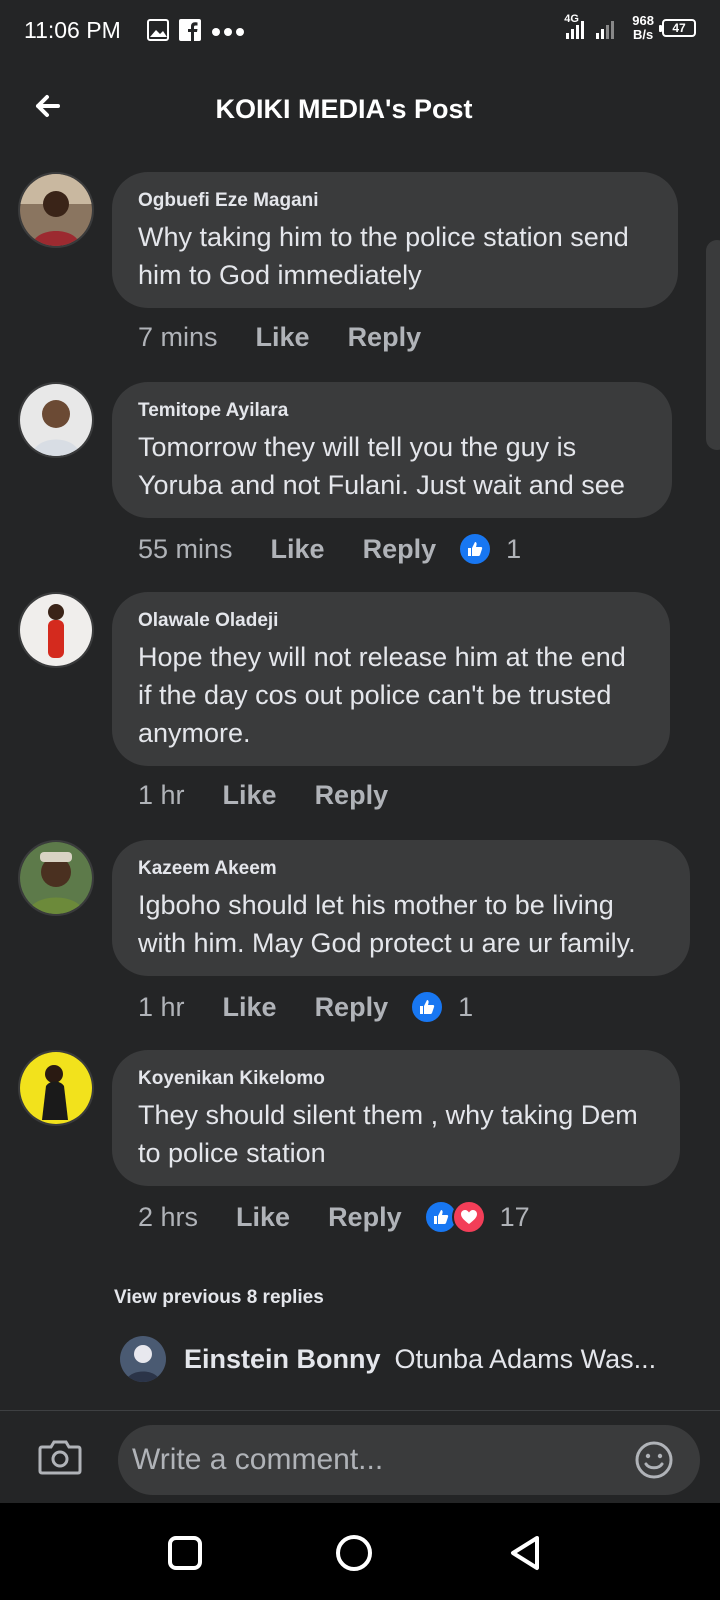 This screenshot has width=720, height=1600. What do you see at coordinates (60, 1457) in the screenshot?
I see `camera-icon` at bounding box center [60, 1457].